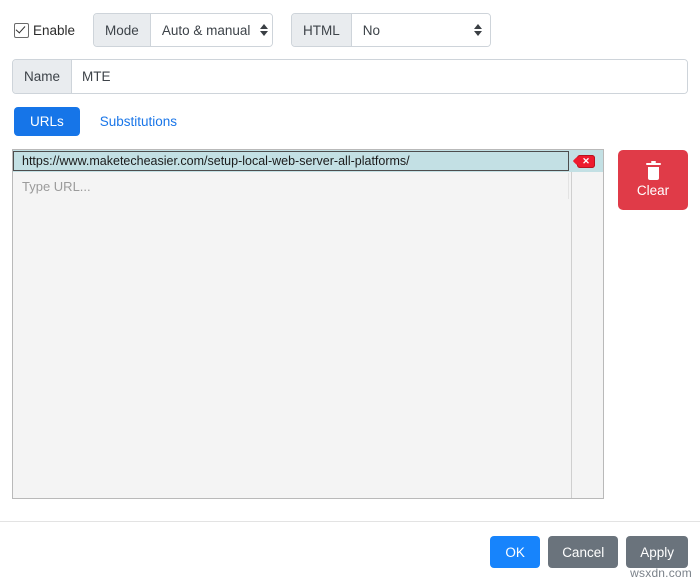 Image resolution: width=700 pixels, height=582 pixels. I want to click on mode-select-value: Auto & manual, so click(206, 30).